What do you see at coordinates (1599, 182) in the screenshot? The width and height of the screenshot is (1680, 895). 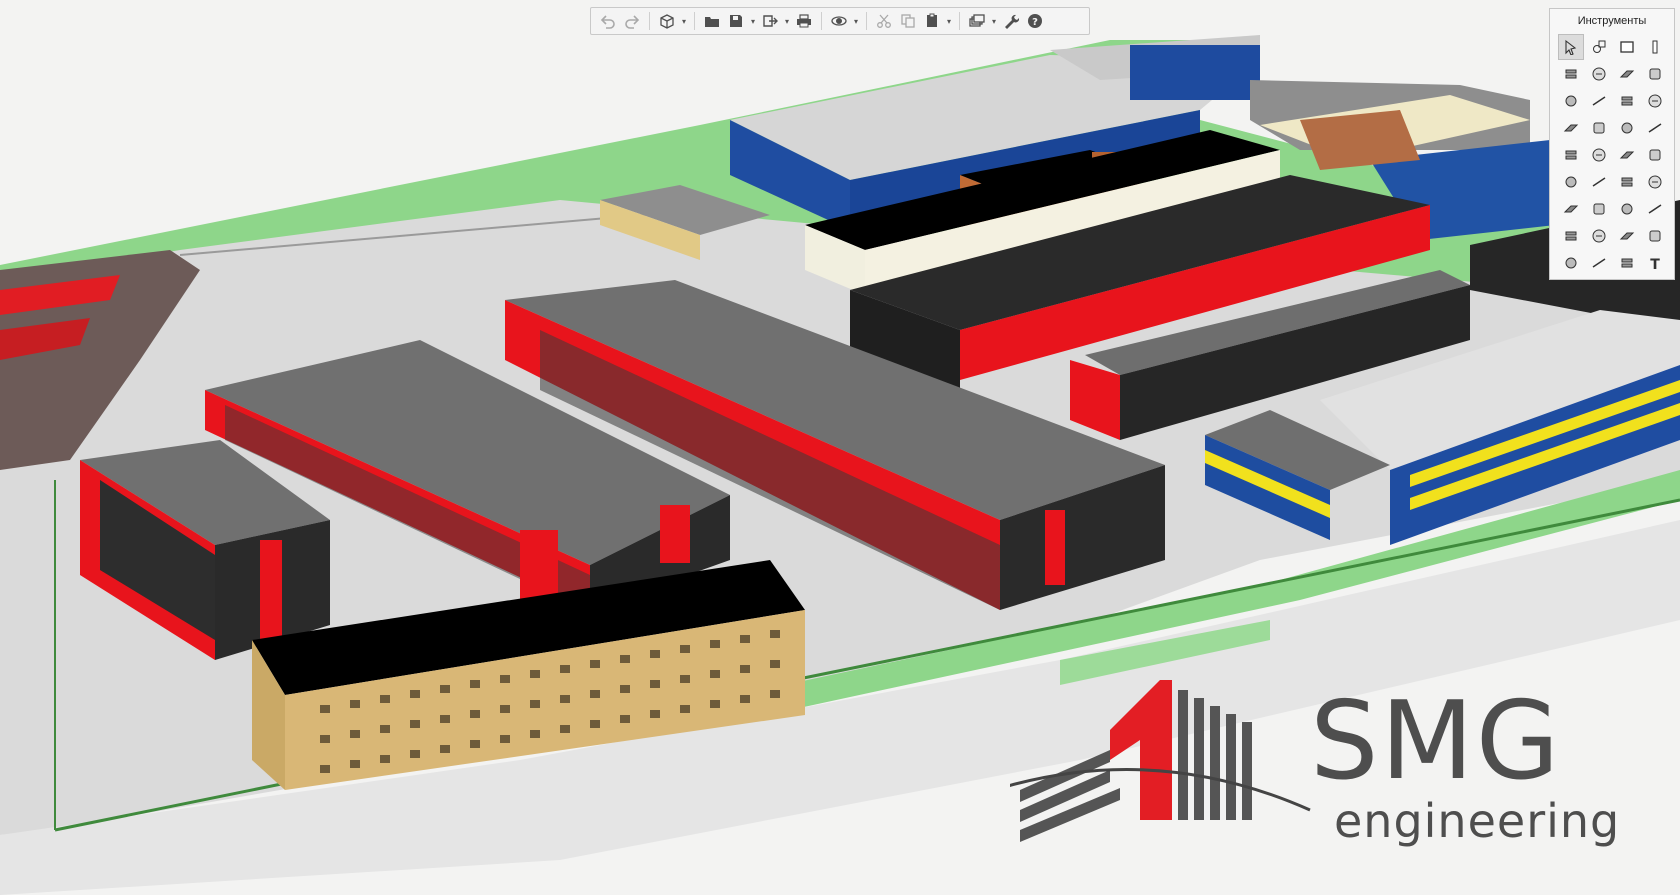 I see `fitting-icon` at bounding box center [1599, 182].